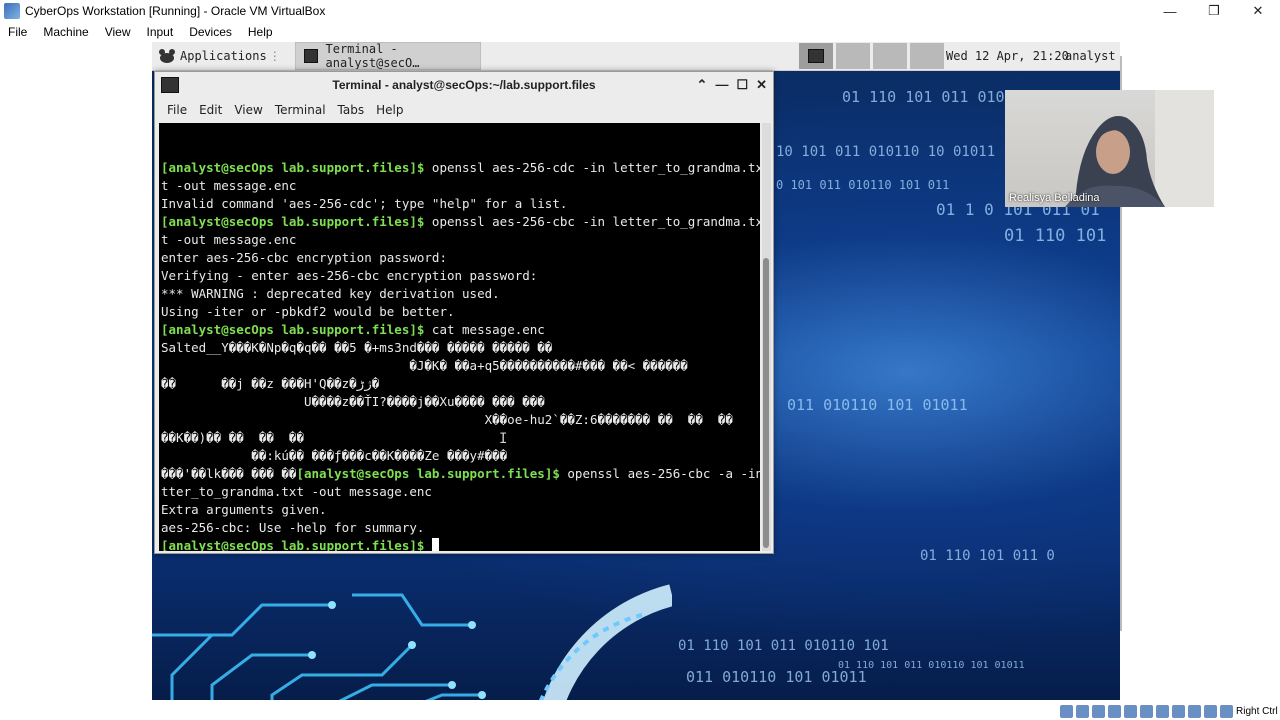 The width and height of the screenshot is (1280, 720). Describe the element at coordinates (351, 110) in the screenshot. I see `terminal-menu-tabs: Tabs` at that location.